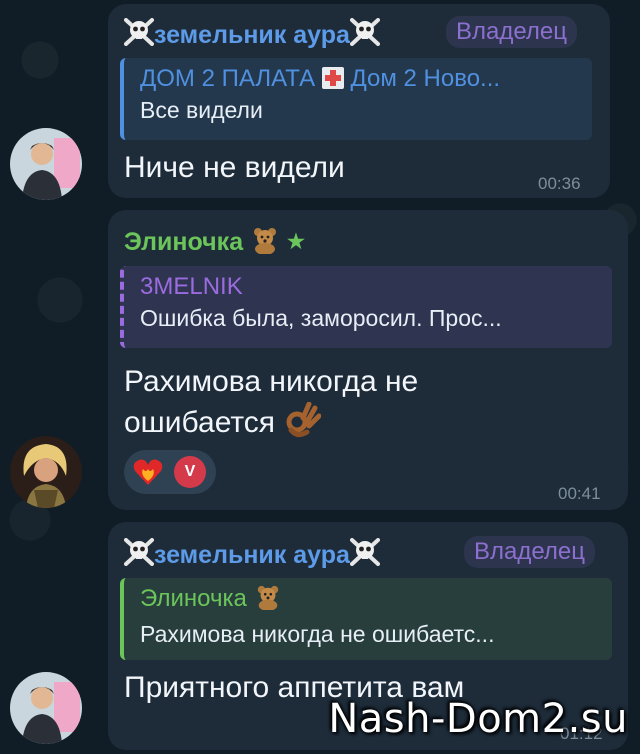 The width and height of the screenshot is (640, 754). Describe the element at coordinates (201, 110) in the screenshot. I see `reply-text: Все видели` at that location.